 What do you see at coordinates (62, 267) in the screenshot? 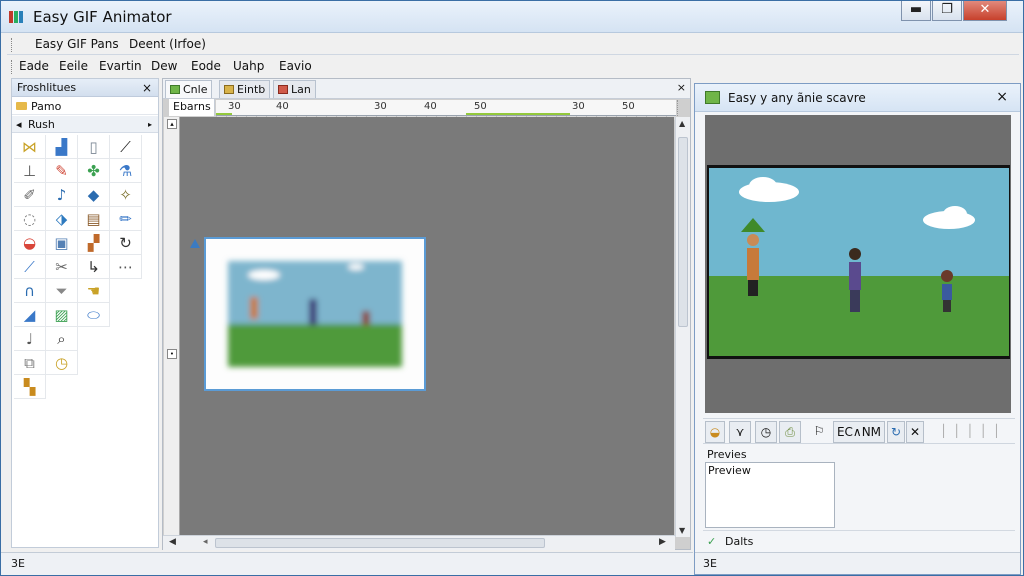
I see `crop-tool-icon: ✂` at bounding box center [62, 267].